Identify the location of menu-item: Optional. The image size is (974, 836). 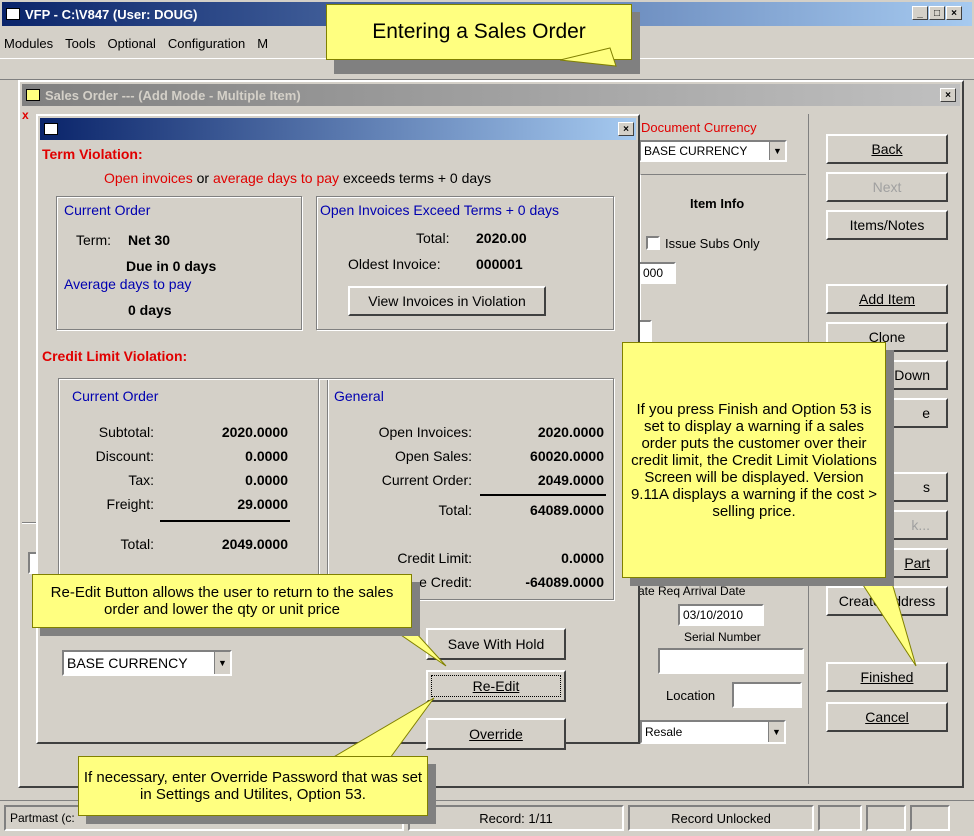
(132, 43).